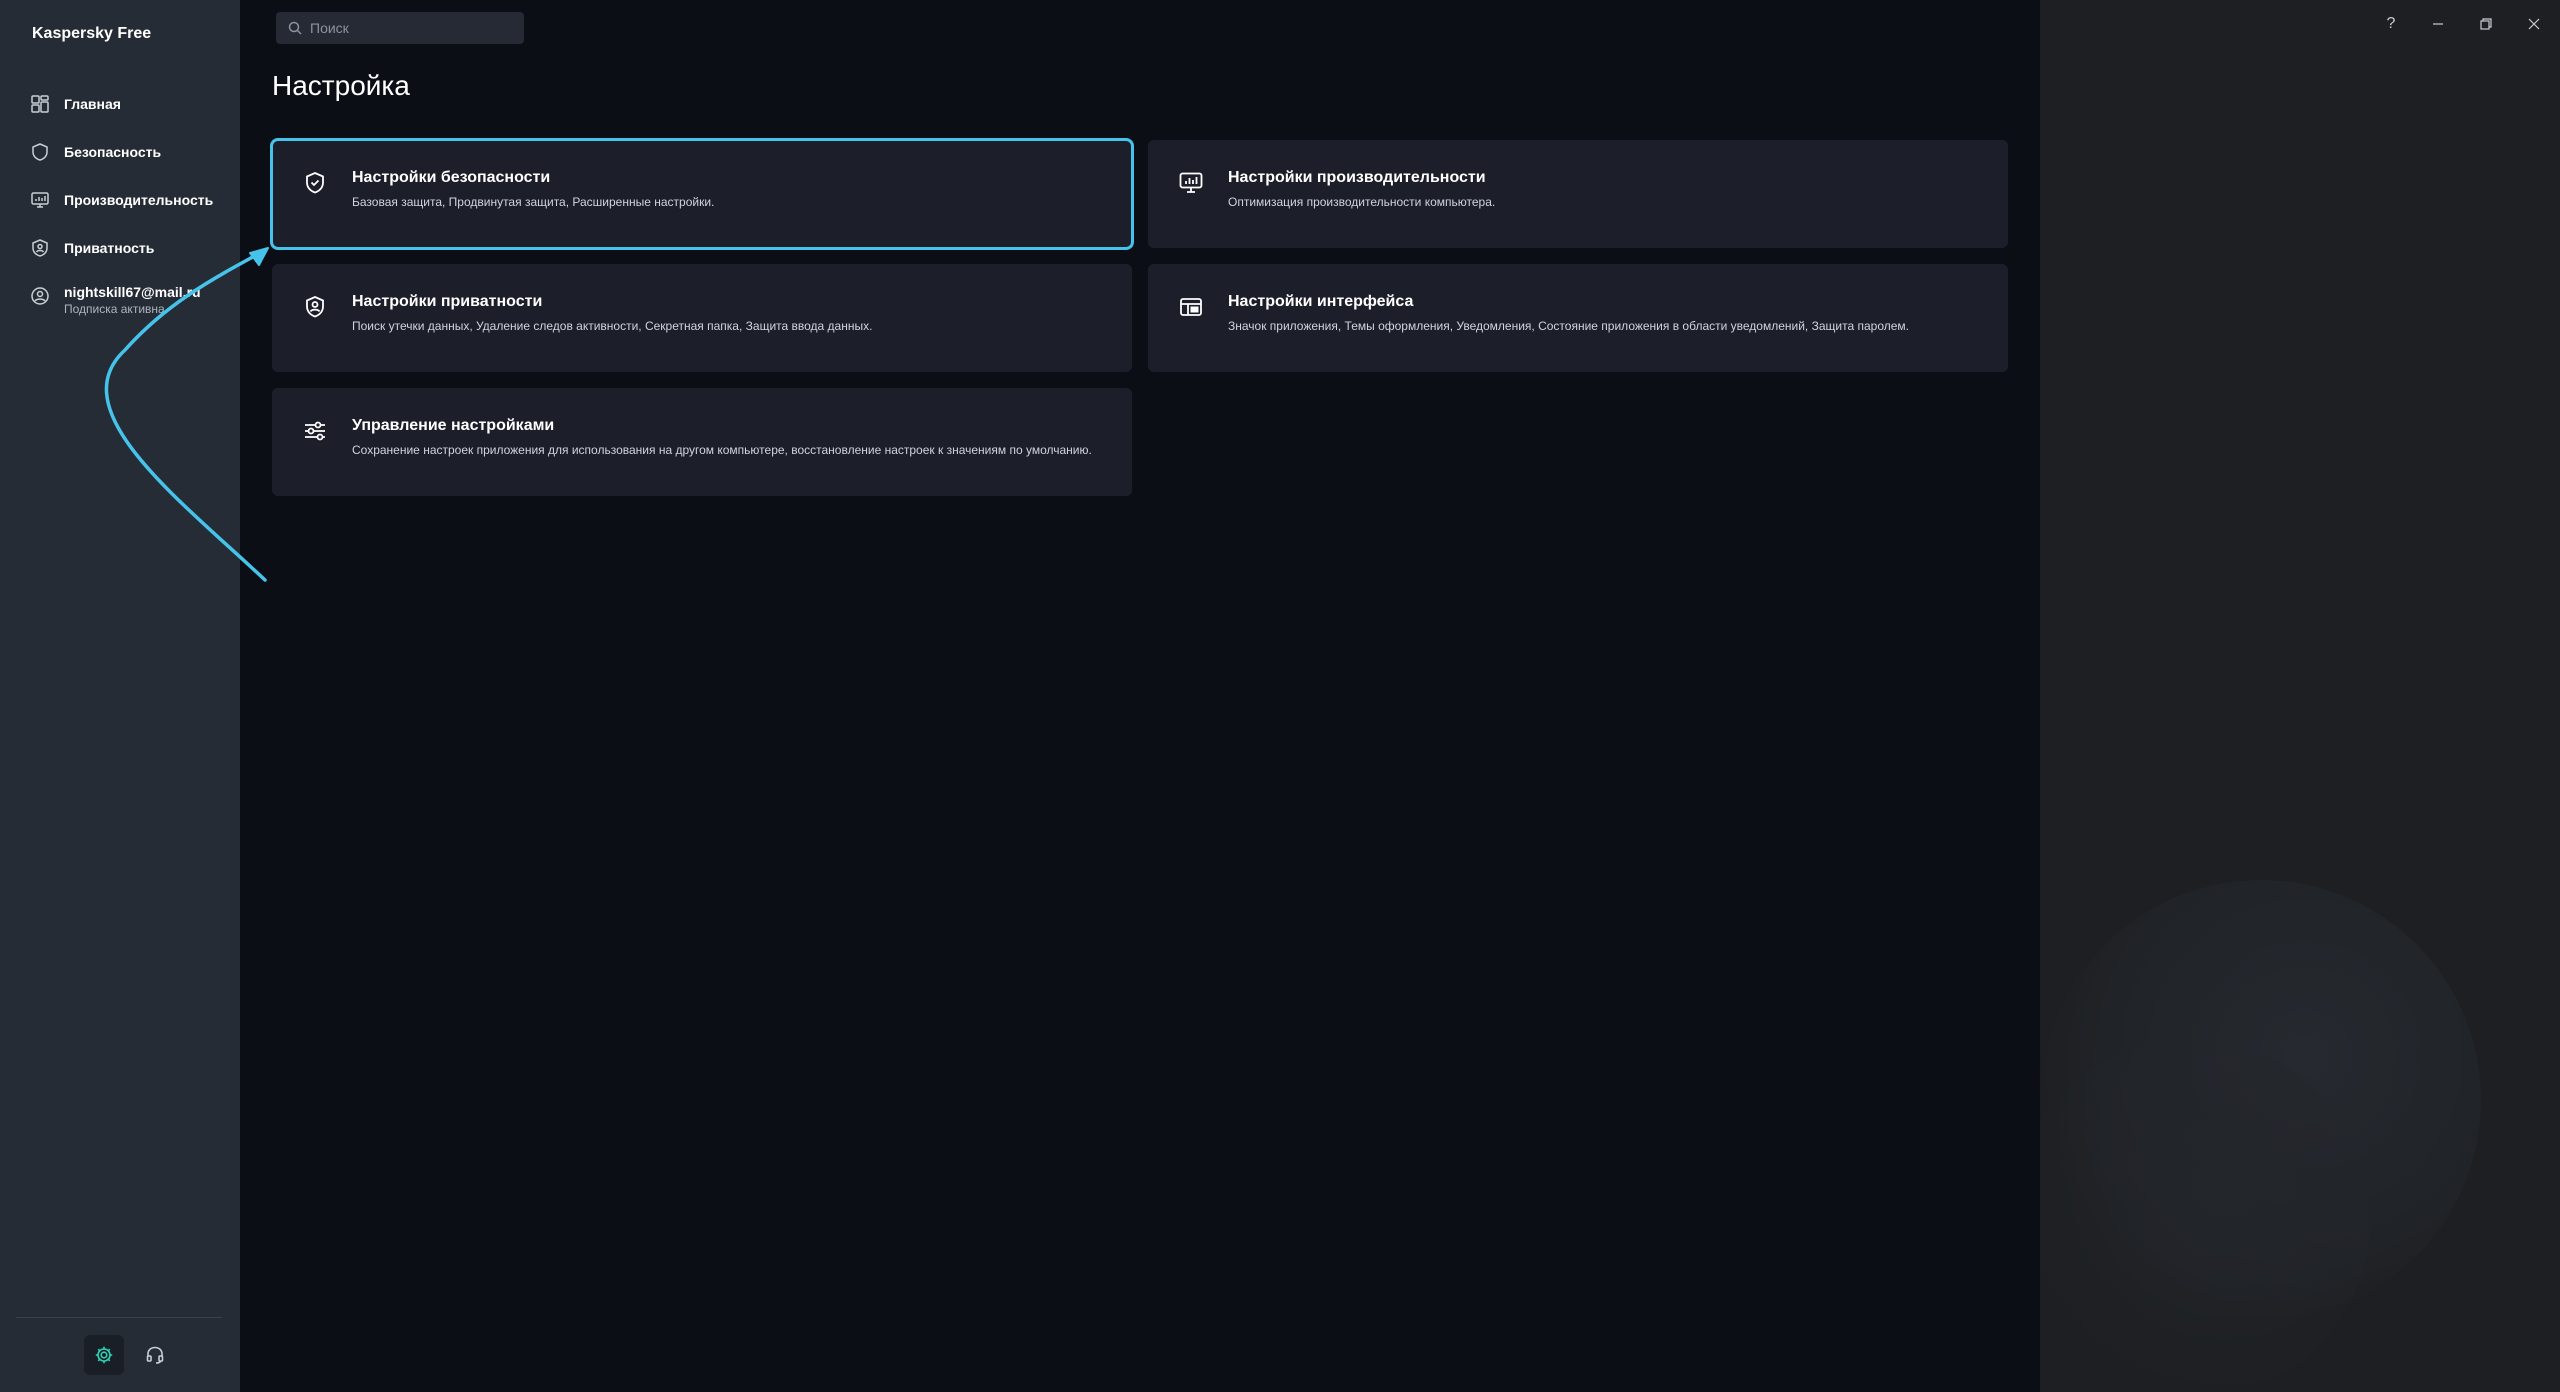 Image resolution: width=2560 pixels, height=1392 pixels. I want to click on gear-icon, so click(104, 1355).